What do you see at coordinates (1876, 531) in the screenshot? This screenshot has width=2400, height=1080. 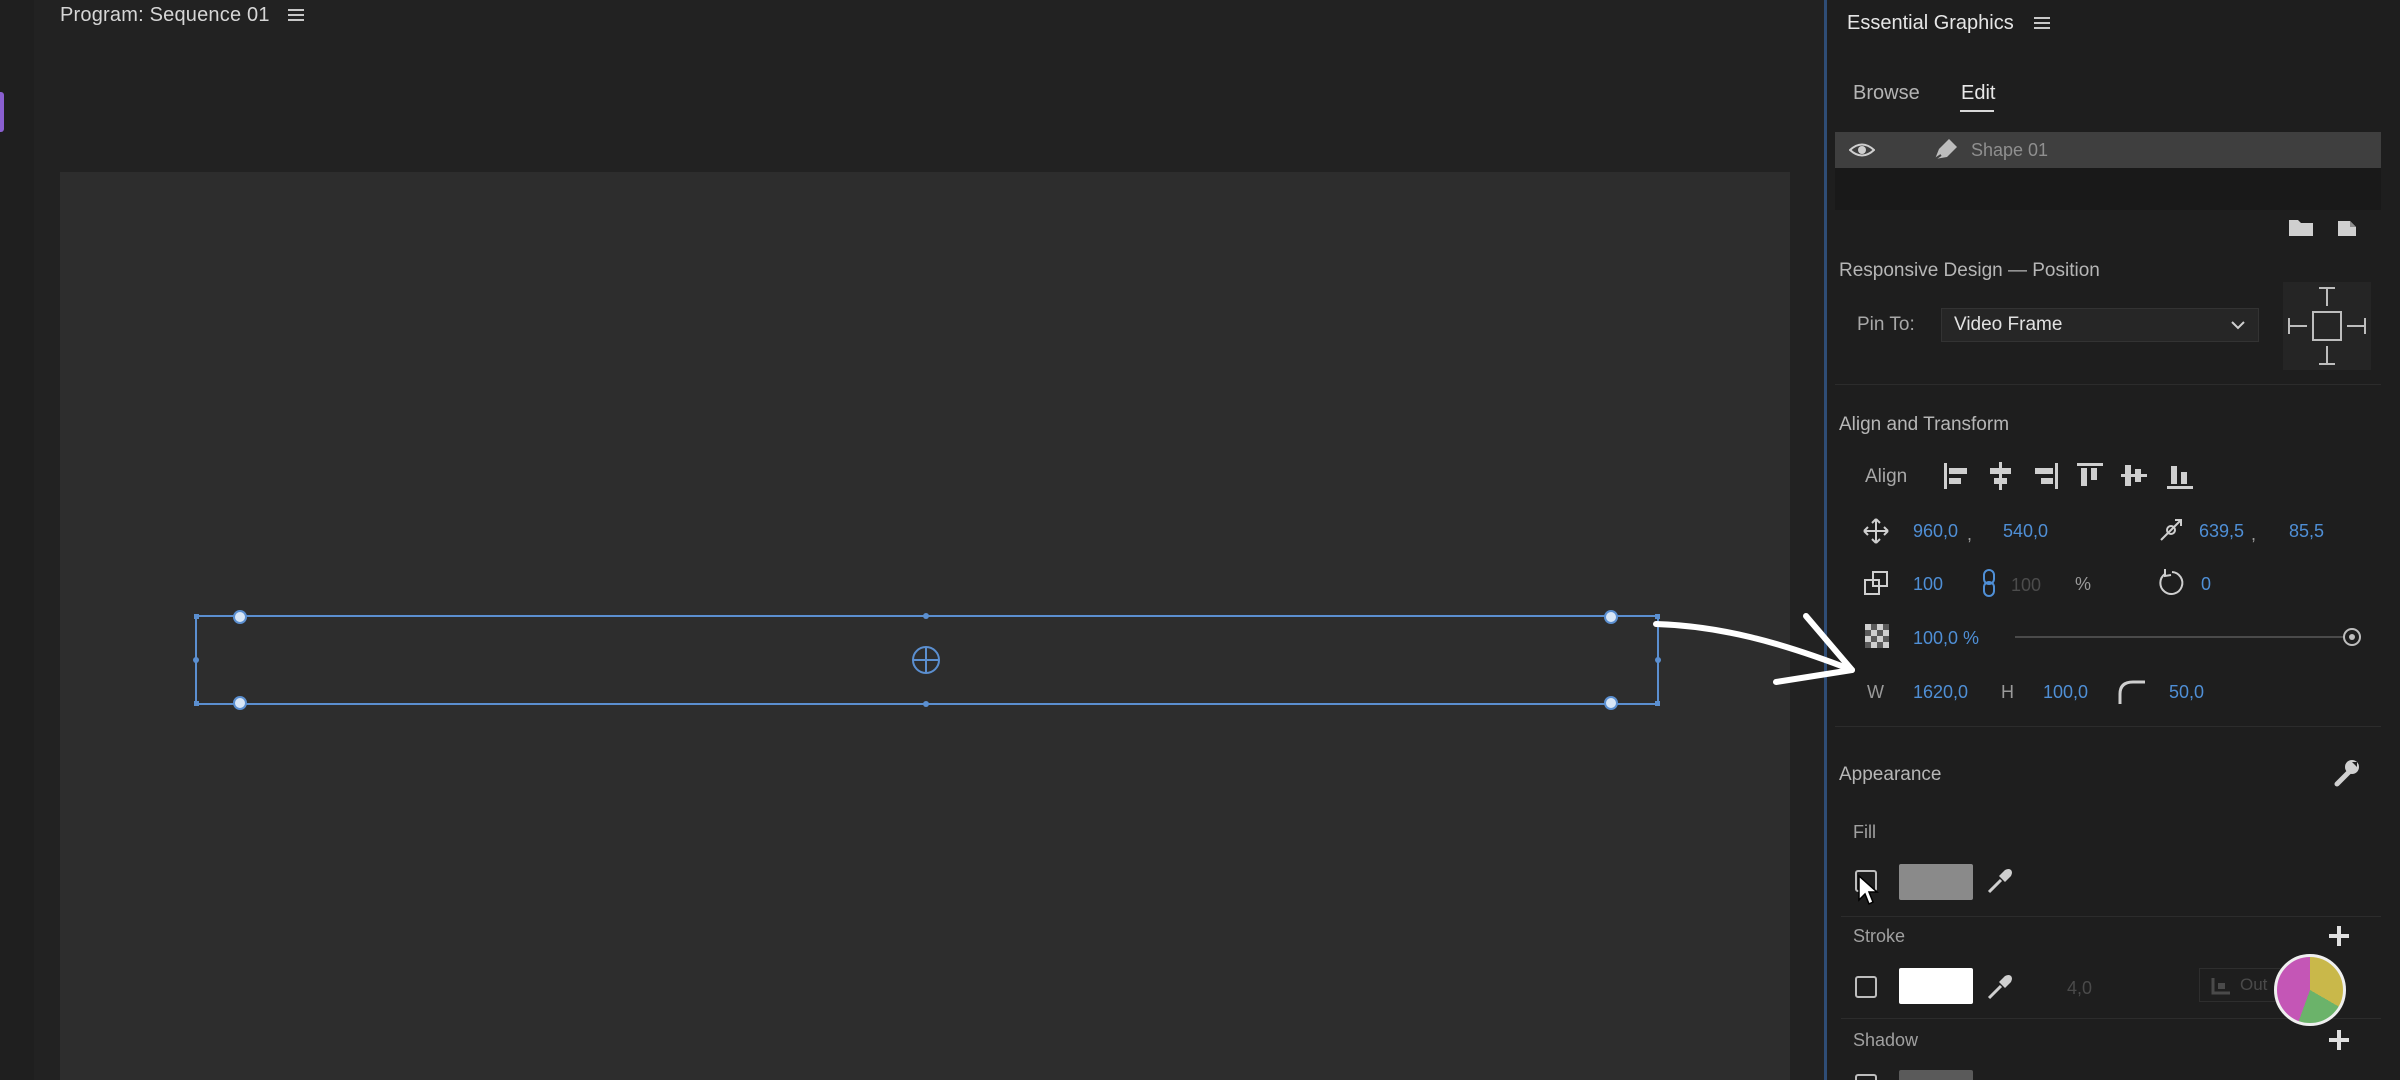 I see `move-icon` at bounding box center [1876, 531].